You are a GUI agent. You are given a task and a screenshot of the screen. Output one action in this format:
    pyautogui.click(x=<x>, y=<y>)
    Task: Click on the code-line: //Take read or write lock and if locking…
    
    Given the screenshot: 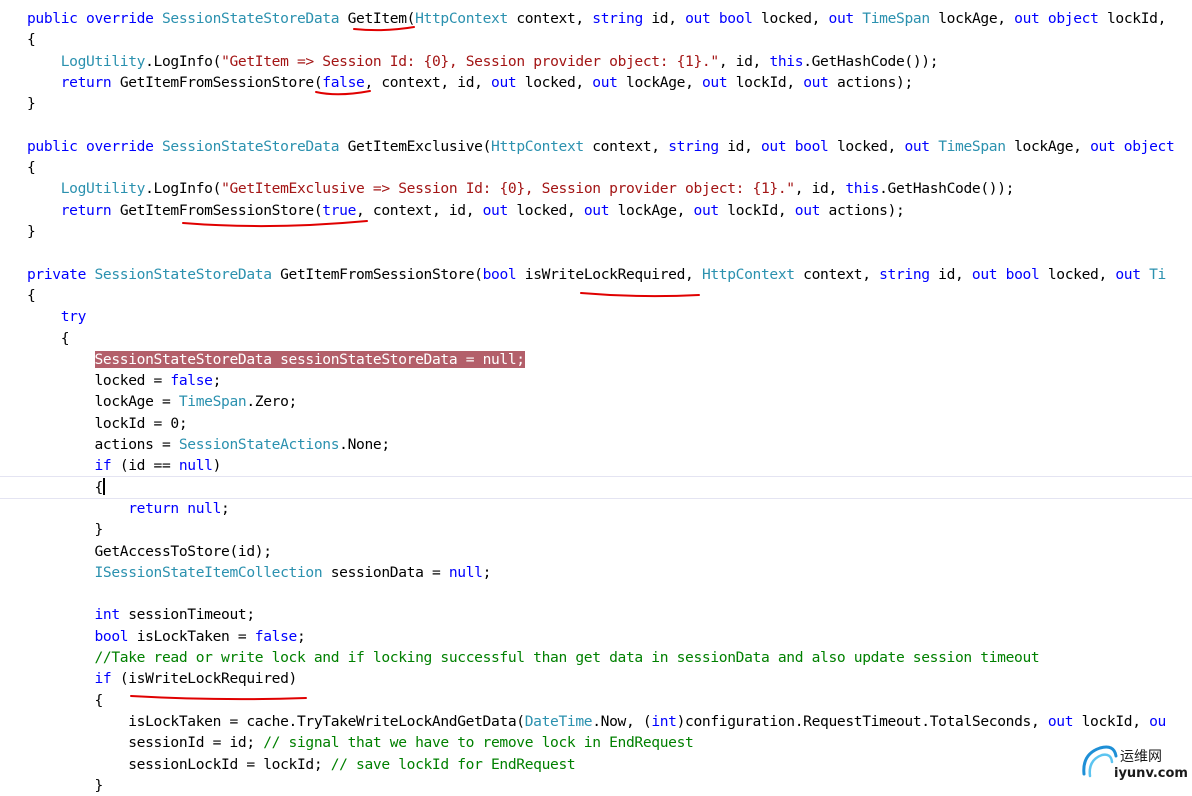 What is the action you would take?
    pyautogui.click(x=533, y=657)
    